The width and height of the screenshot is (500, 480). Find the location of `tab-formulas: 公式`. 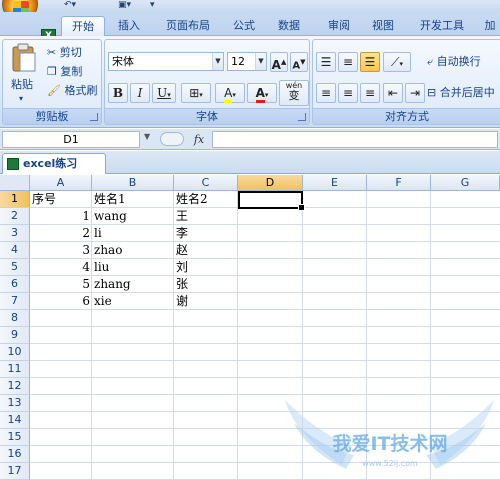

tab-formulas: 公式 is located at coordinates (244, 26).